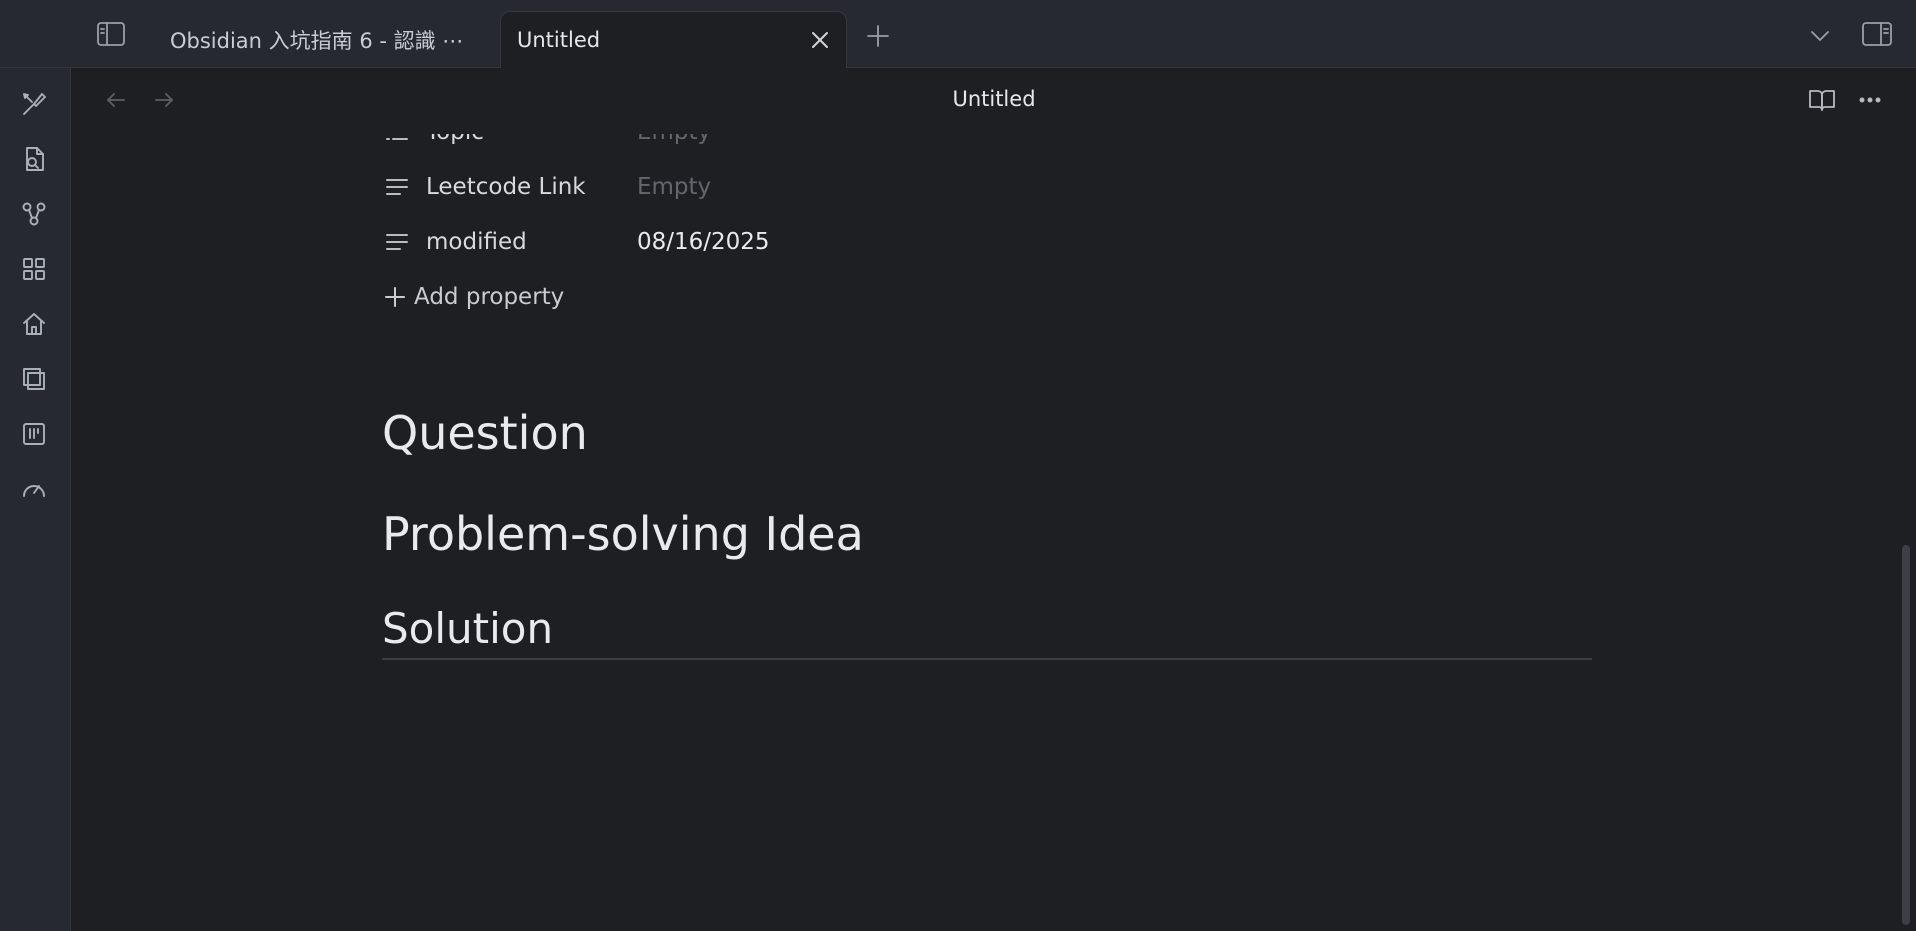 The image size is (1916, 931). I want to click on sidebar-left-icon, so click(111, 34).